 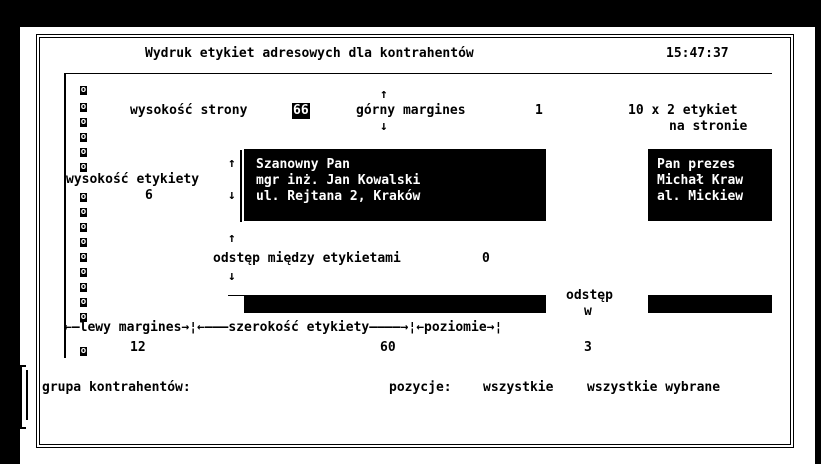 What do you see at coordinates (338, 196) in the screenshot?
I see `label-1-line-3: ul. Rejtana 2, Kraków` at bounding box center [338, 196].